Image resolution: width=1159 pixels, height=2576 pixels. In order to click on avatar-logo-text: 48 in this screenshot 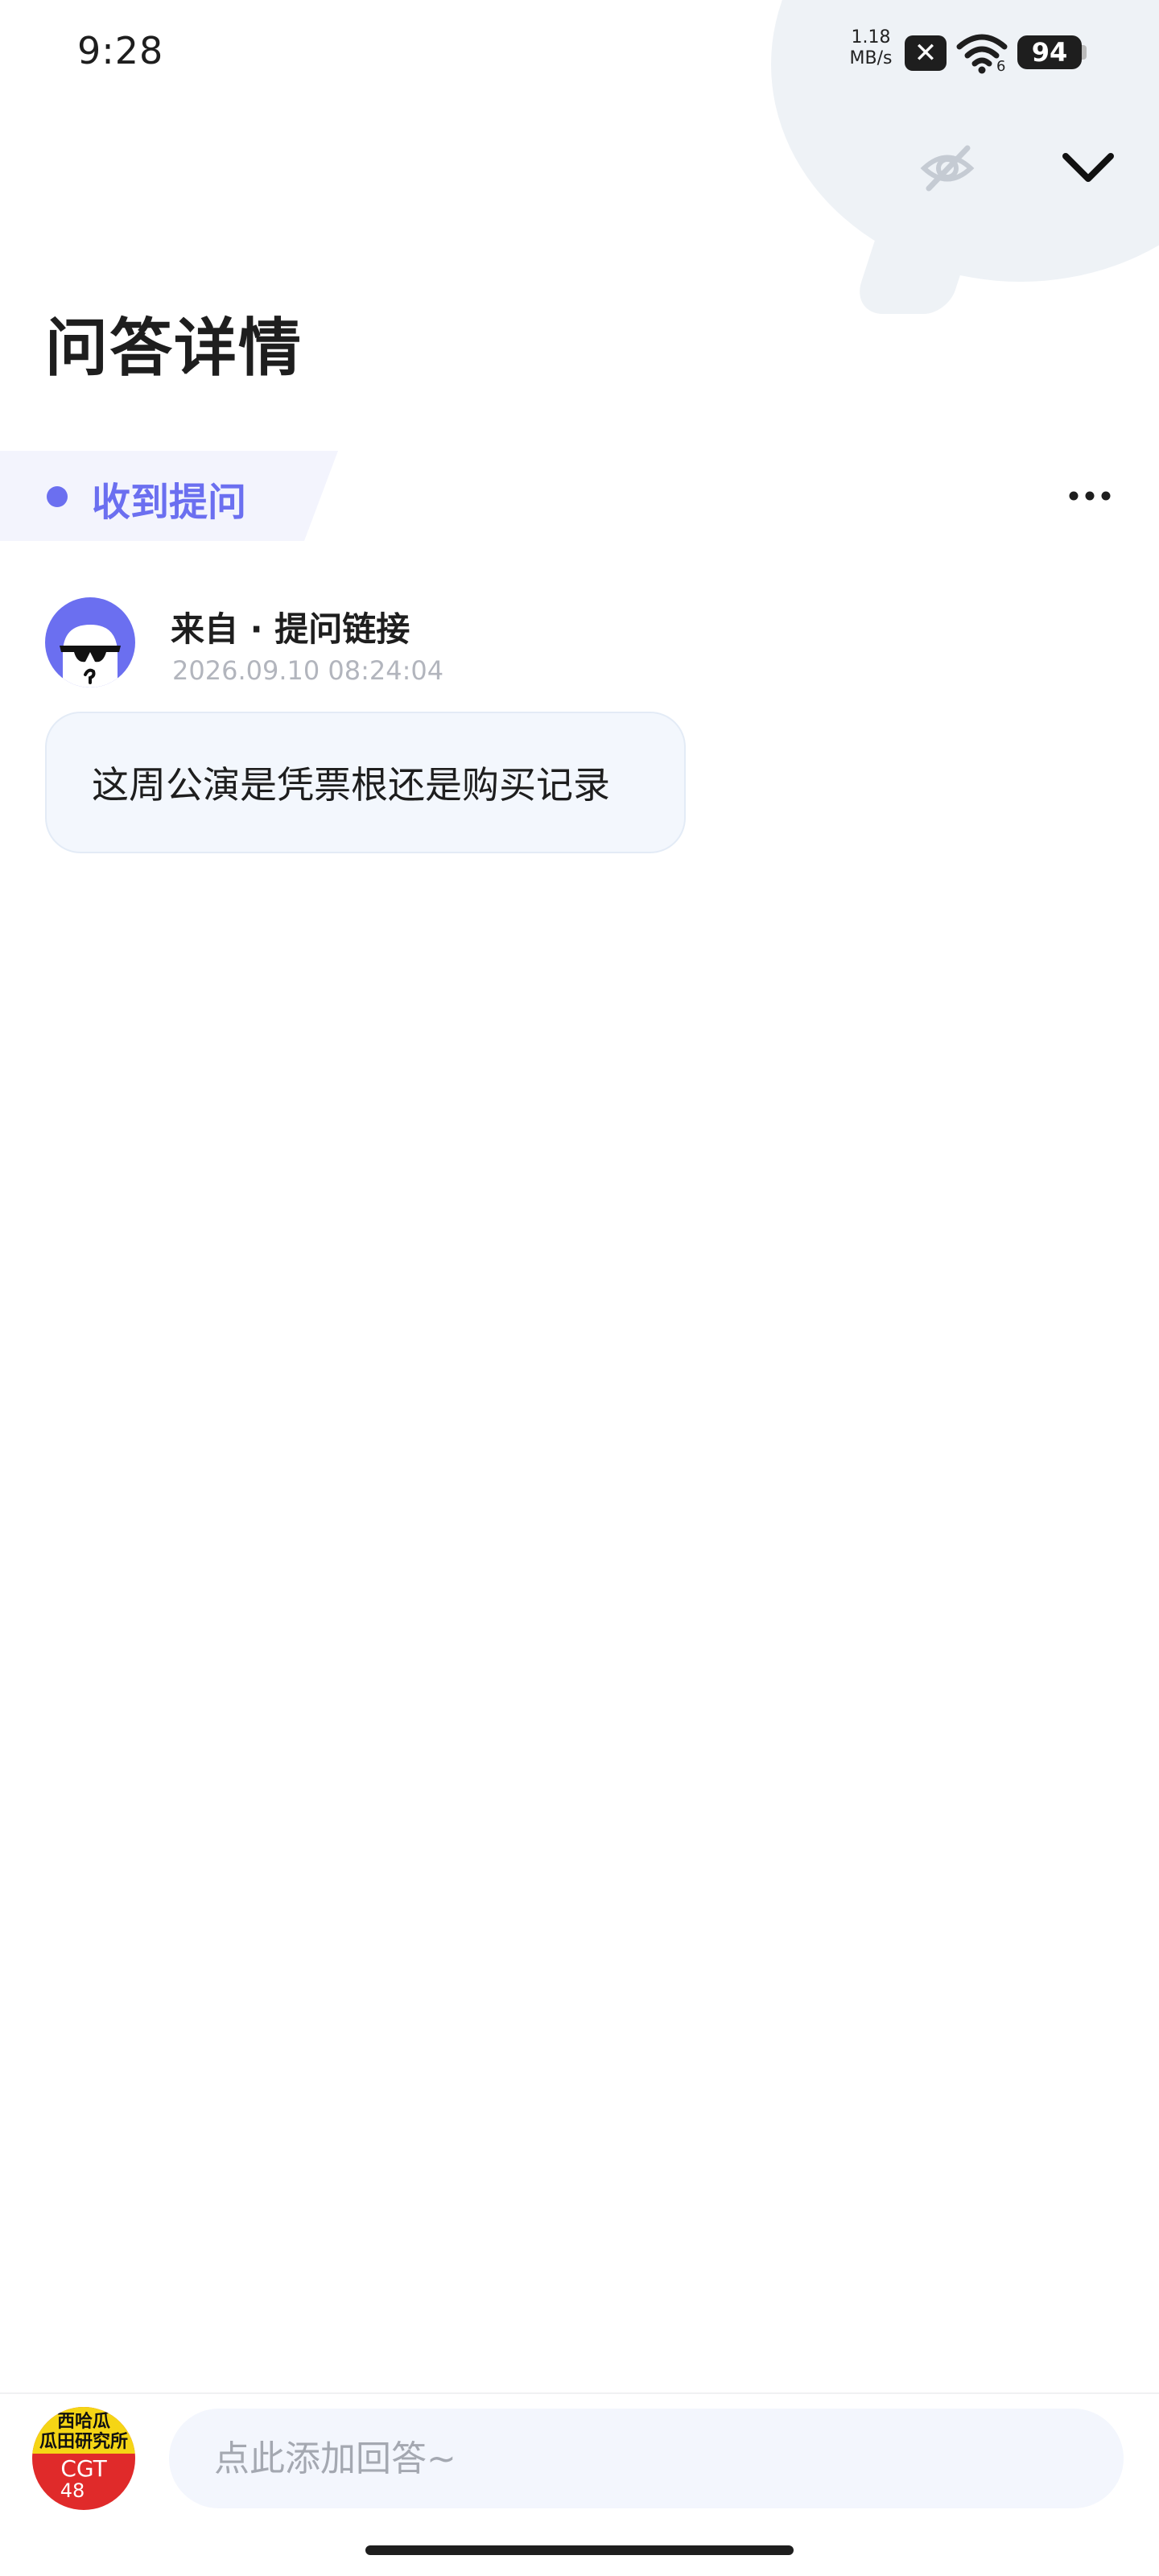, I will do `click(72, 2490)`.